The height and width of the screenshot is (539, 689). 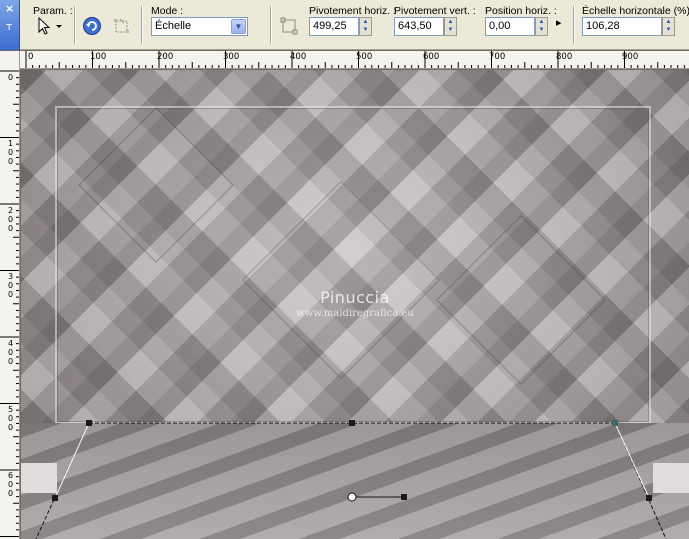 I want to click on pivot-handle, so click(x=352, y=497).